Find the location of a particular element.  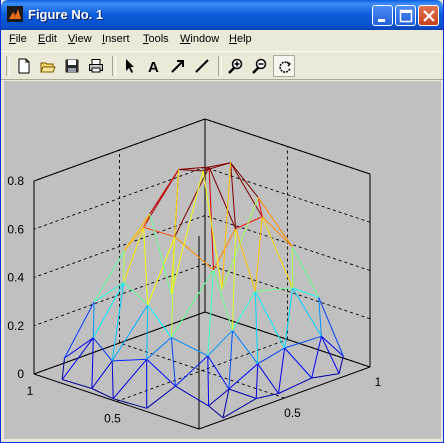

title-bar: Figure No. 1 is located at coordinates (222, 15).